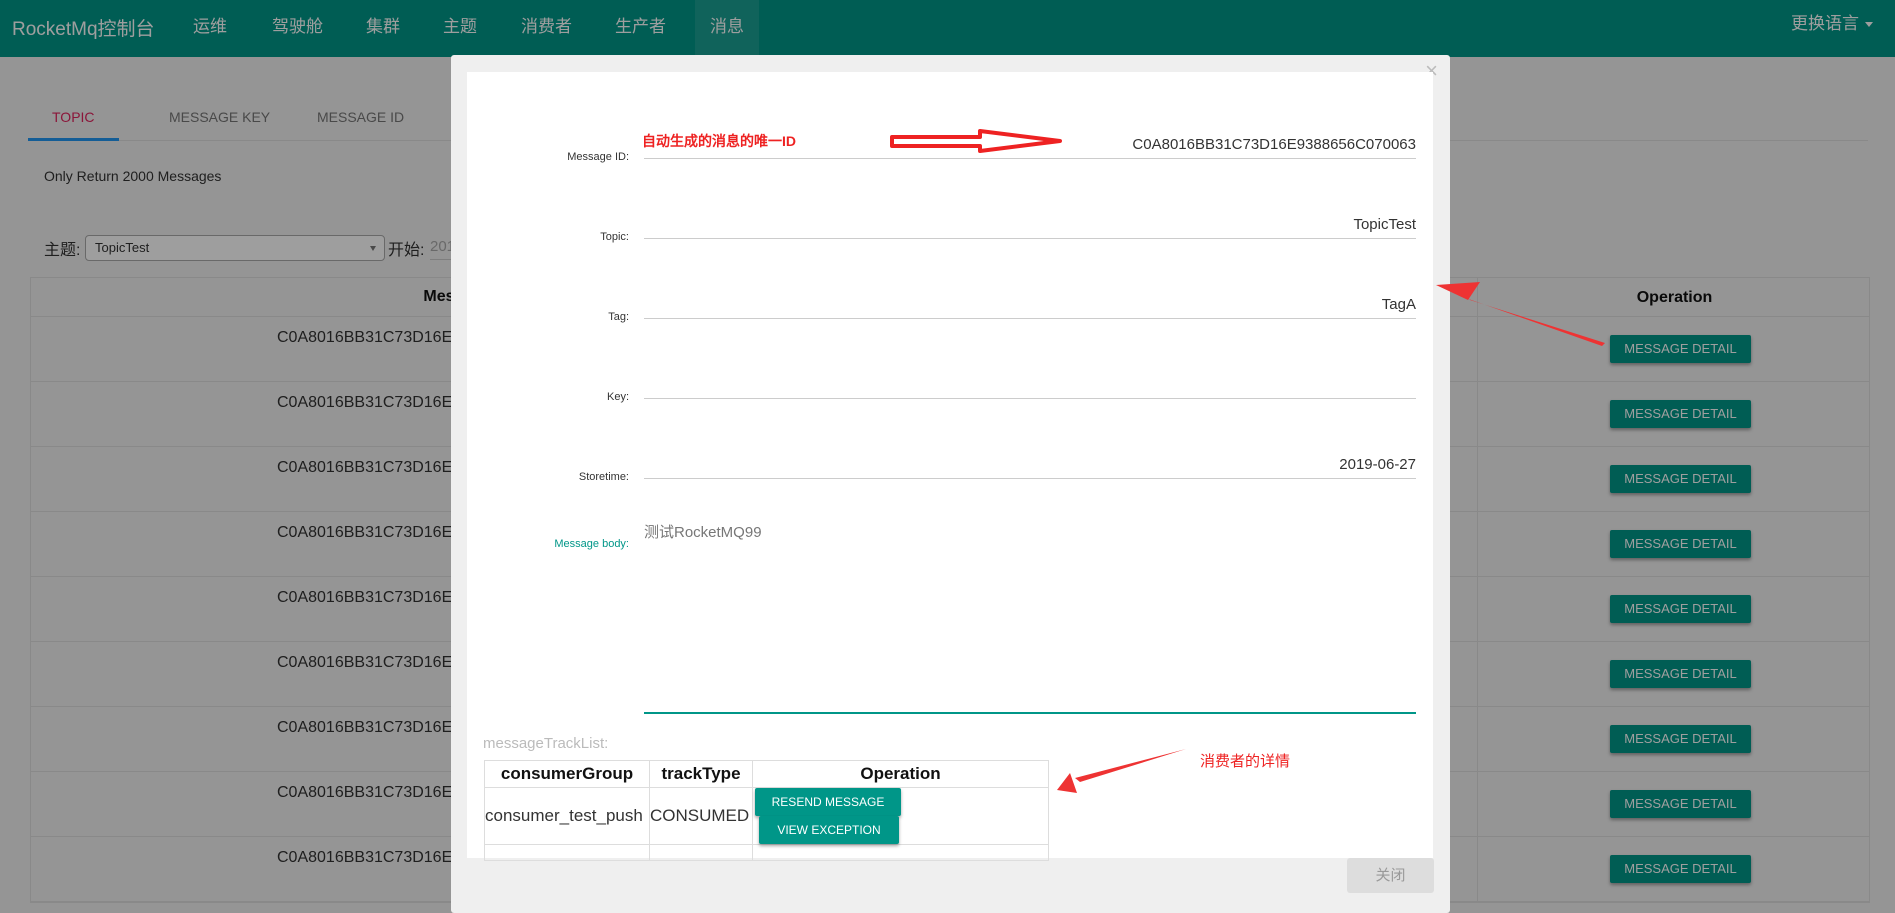 The image size is (1895, 913). Describe the element at coordinates (1530, 315) in the screenshot. I see `arrow-to-tag-icon` at that location.